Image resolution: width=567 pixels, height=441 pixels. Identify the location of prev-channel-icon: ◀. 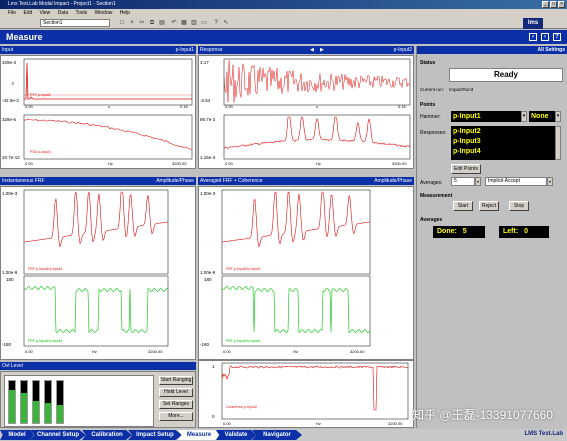
(312, 50).